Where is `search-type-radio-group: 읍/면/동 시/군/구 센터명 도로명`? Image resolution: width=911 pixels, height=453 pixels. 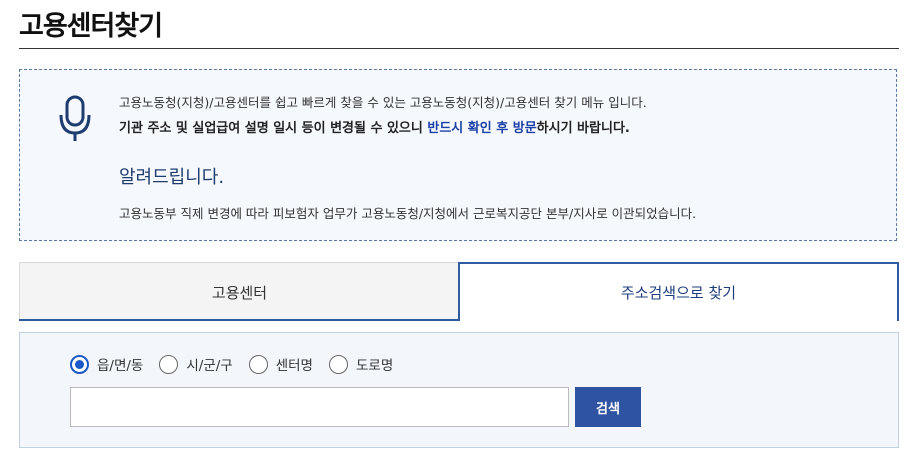 search-type-radio-group: 읍/면/동 시/군/구 센터명 도로명 is located at coordinates (239, 364).